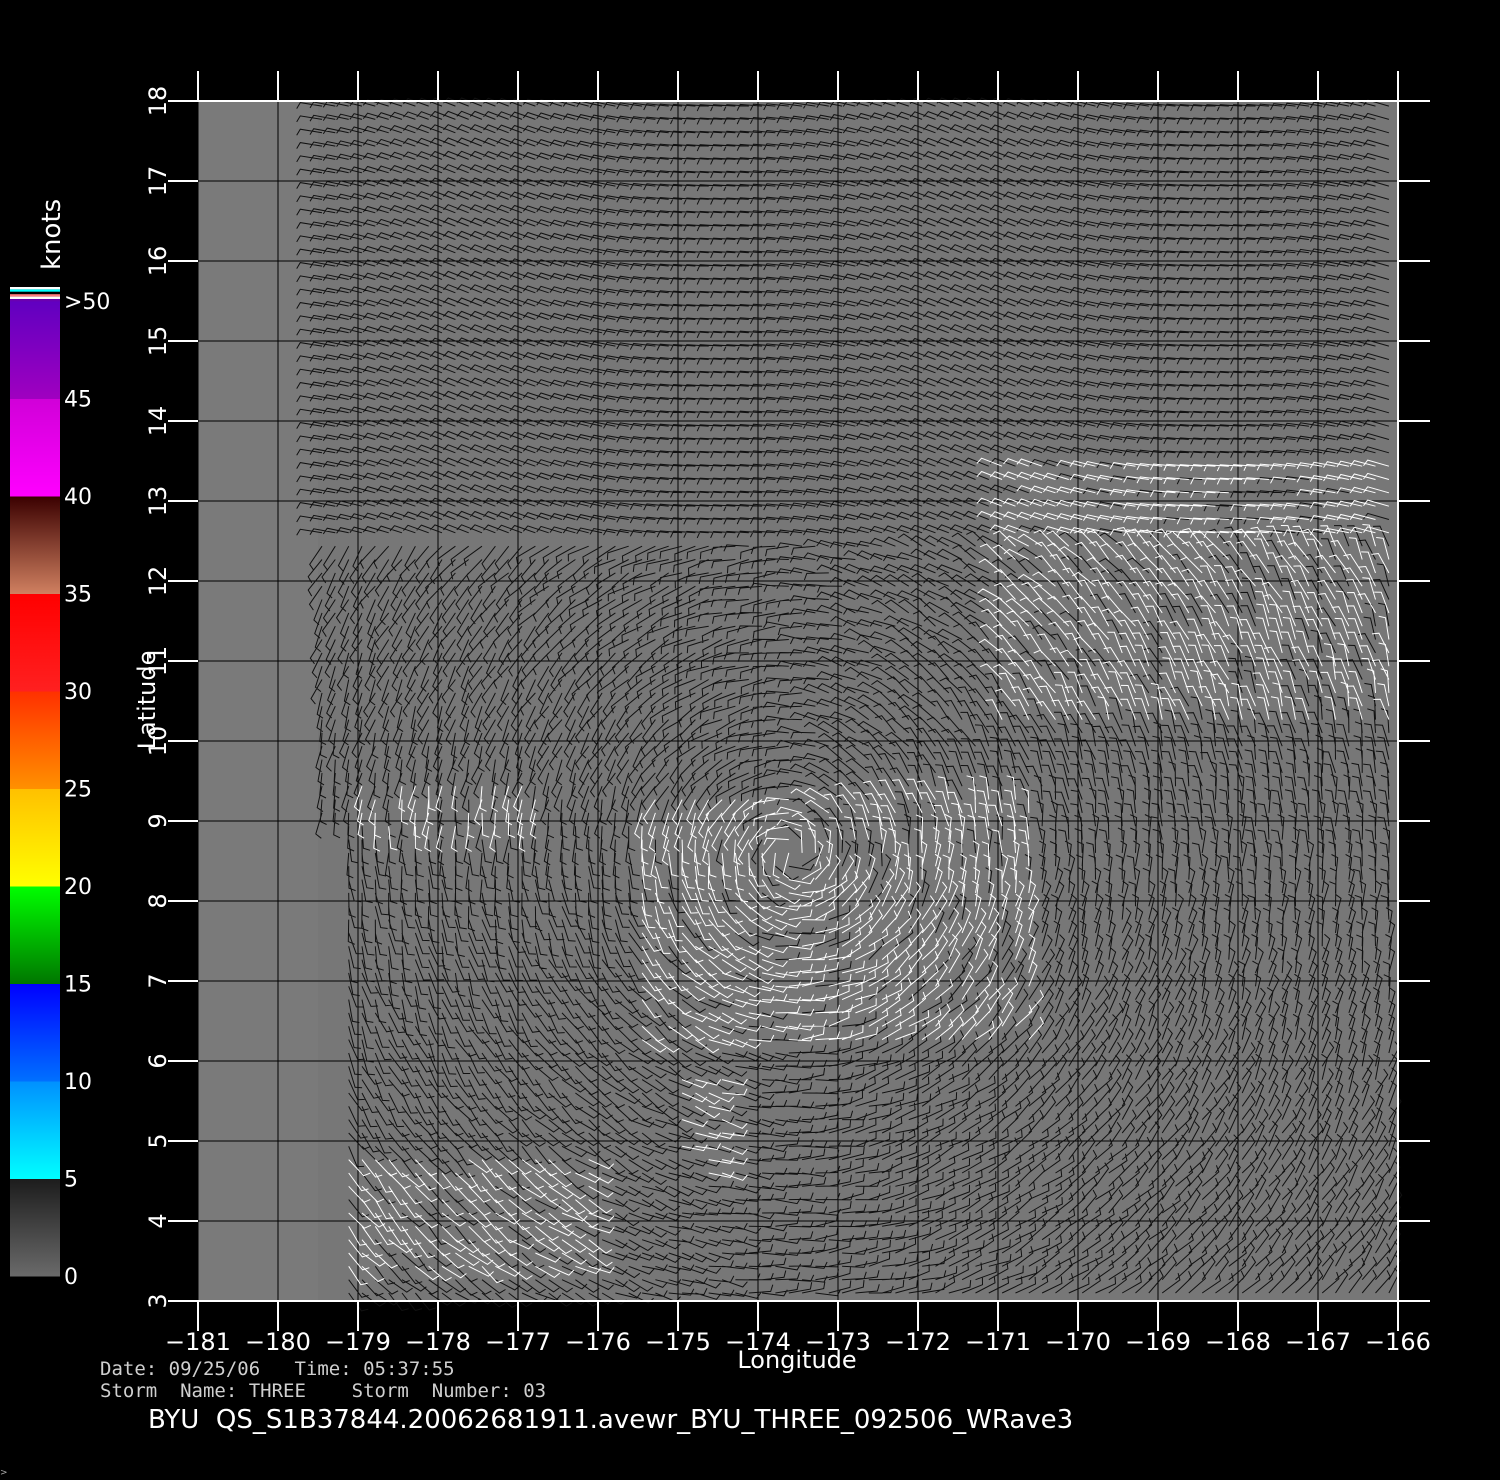  I want to click on colorbar-label: 35, so click(78, 595).